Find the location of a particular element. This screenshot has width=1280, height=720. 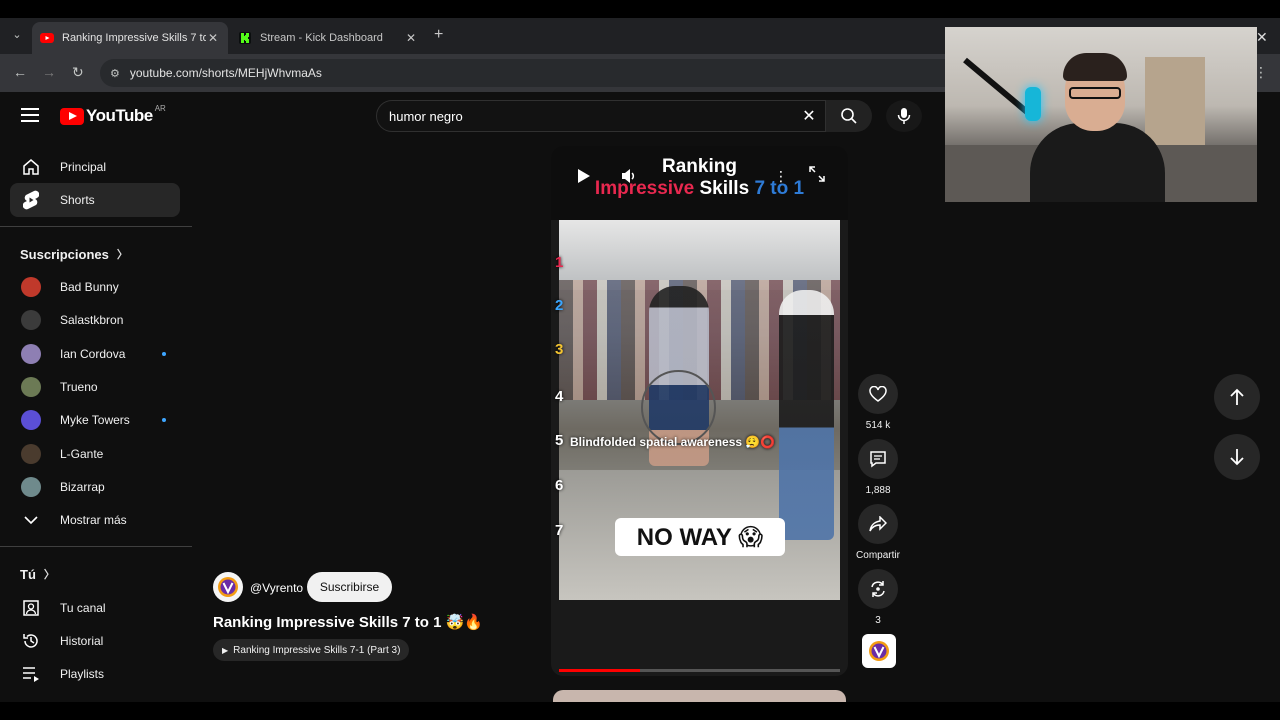

search-box: humor negro ✕ is located at coordinates (601, 116).